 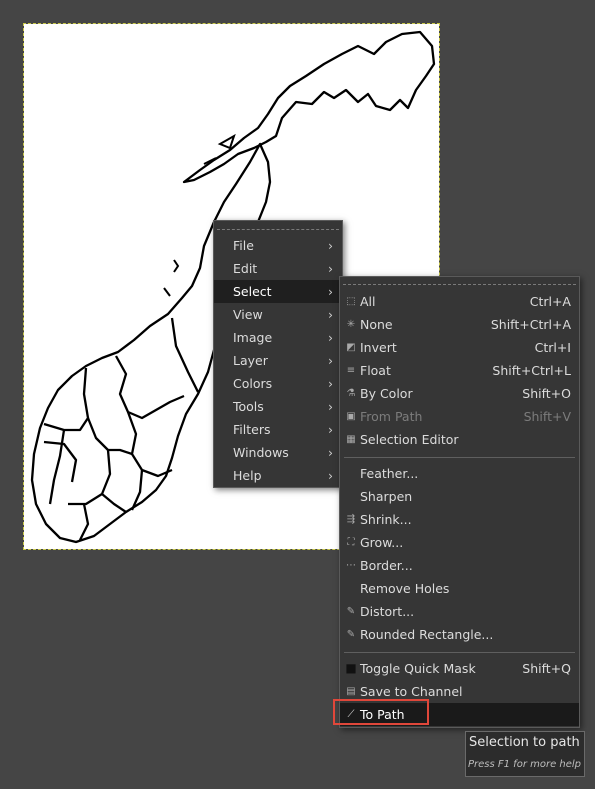 What do you see at coordinates (459, 282) in the screenshot?
I see `submenu-tearoff` at bounding box center [459, 282].